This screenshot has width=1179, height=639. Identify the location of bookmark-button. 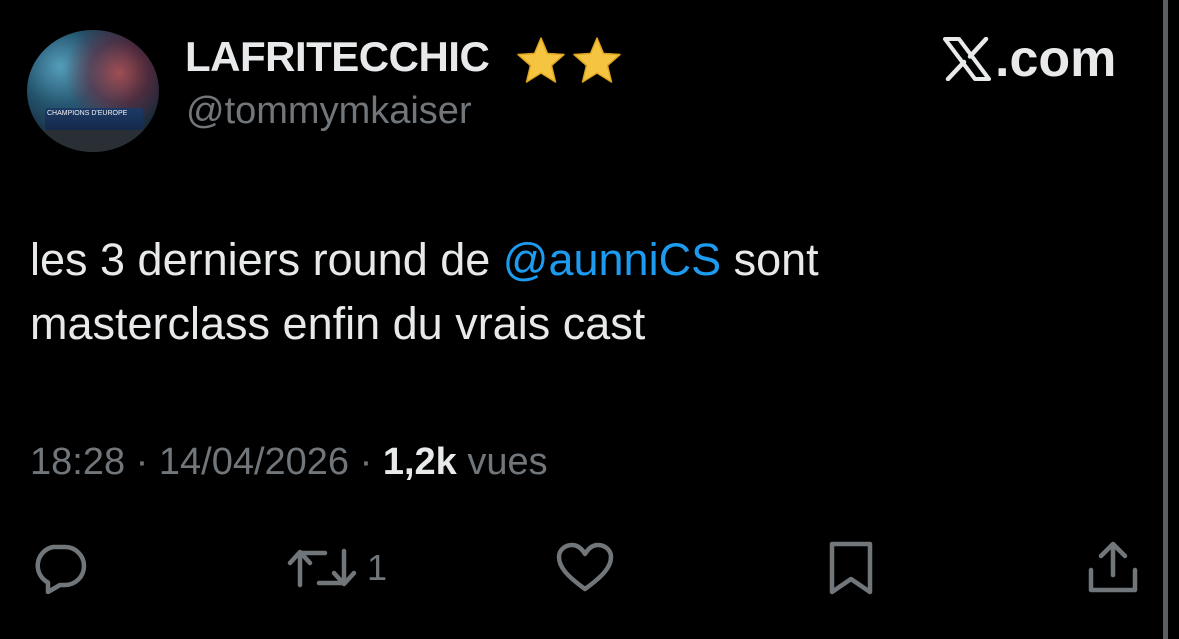
(851, 568).